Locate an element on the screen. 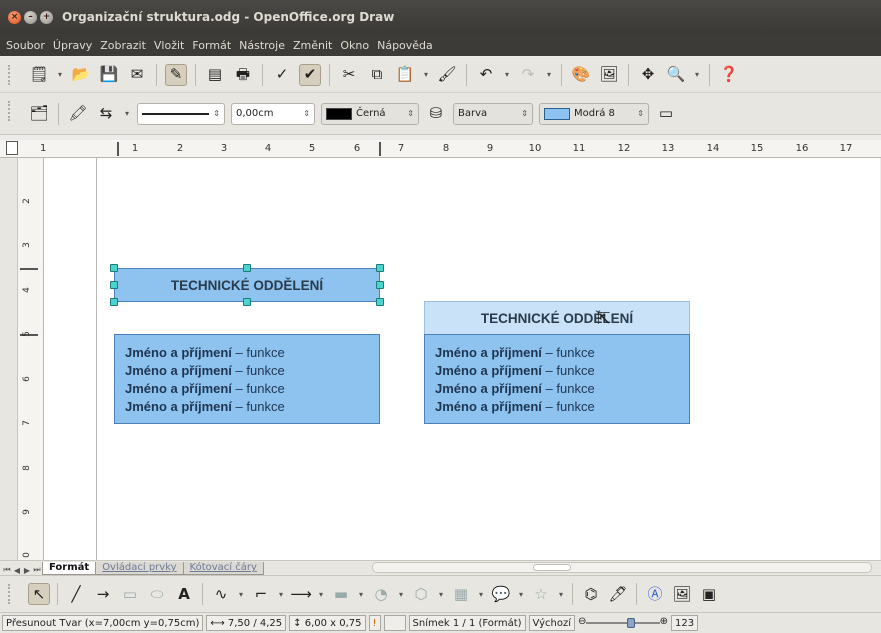 The image size is (881, 633). area-style-select: Barva ⇕ is located at coordinates (493, 113).